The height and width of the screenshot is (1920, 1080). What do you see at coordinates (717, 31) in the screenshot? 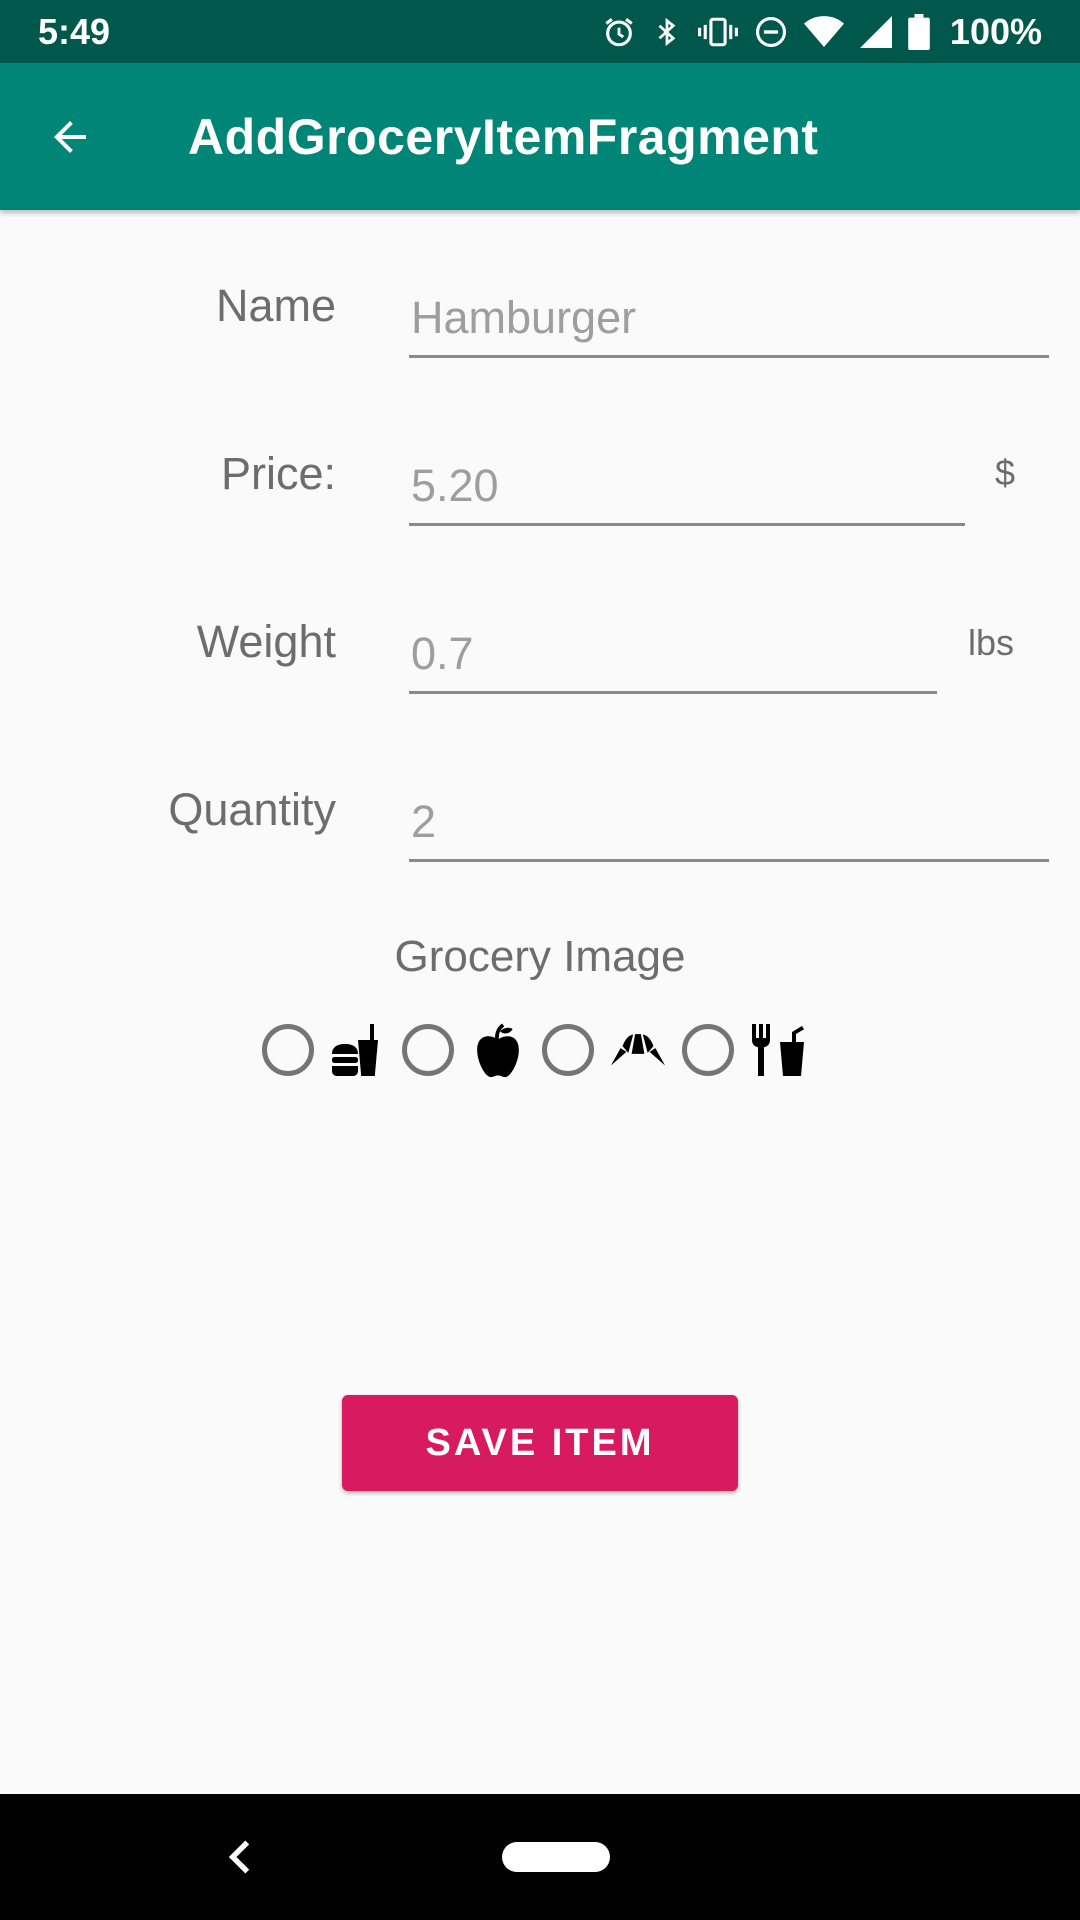
I see `vibrate-icon` at bounding box center [717, 31].